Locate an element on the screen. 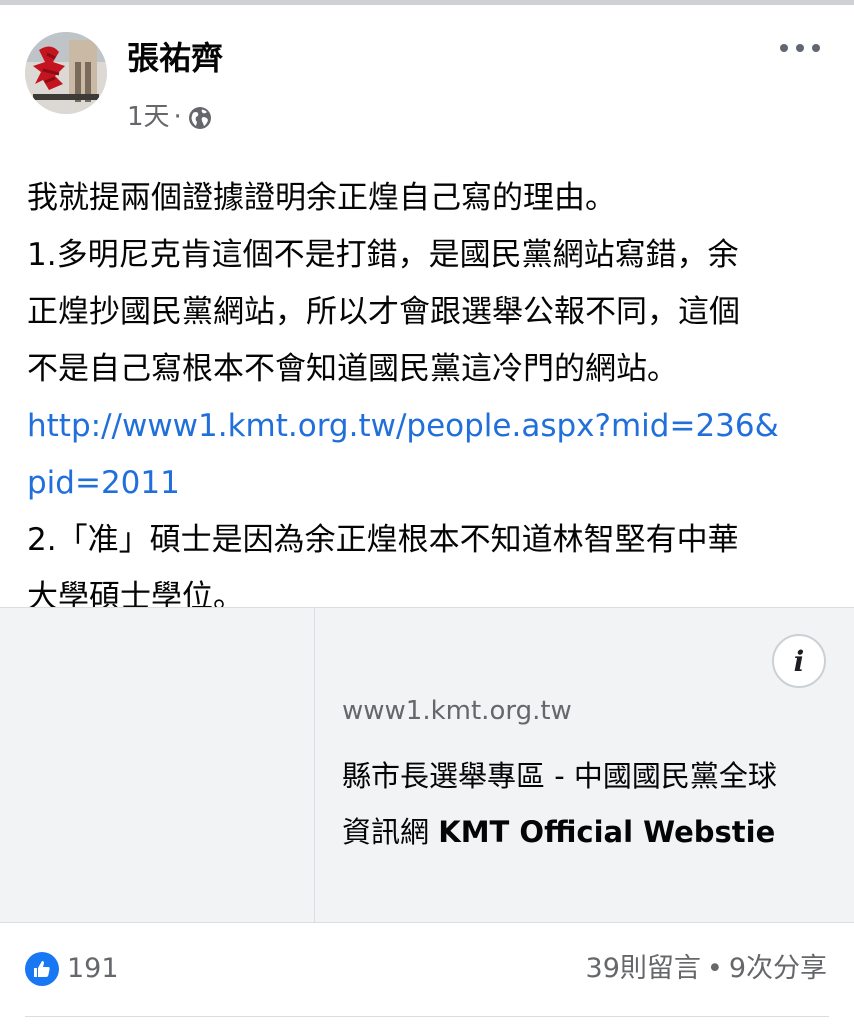 The width and height of the screenshot is (854, 1024). post-time: 1天 is located at coordinates (148, 117).